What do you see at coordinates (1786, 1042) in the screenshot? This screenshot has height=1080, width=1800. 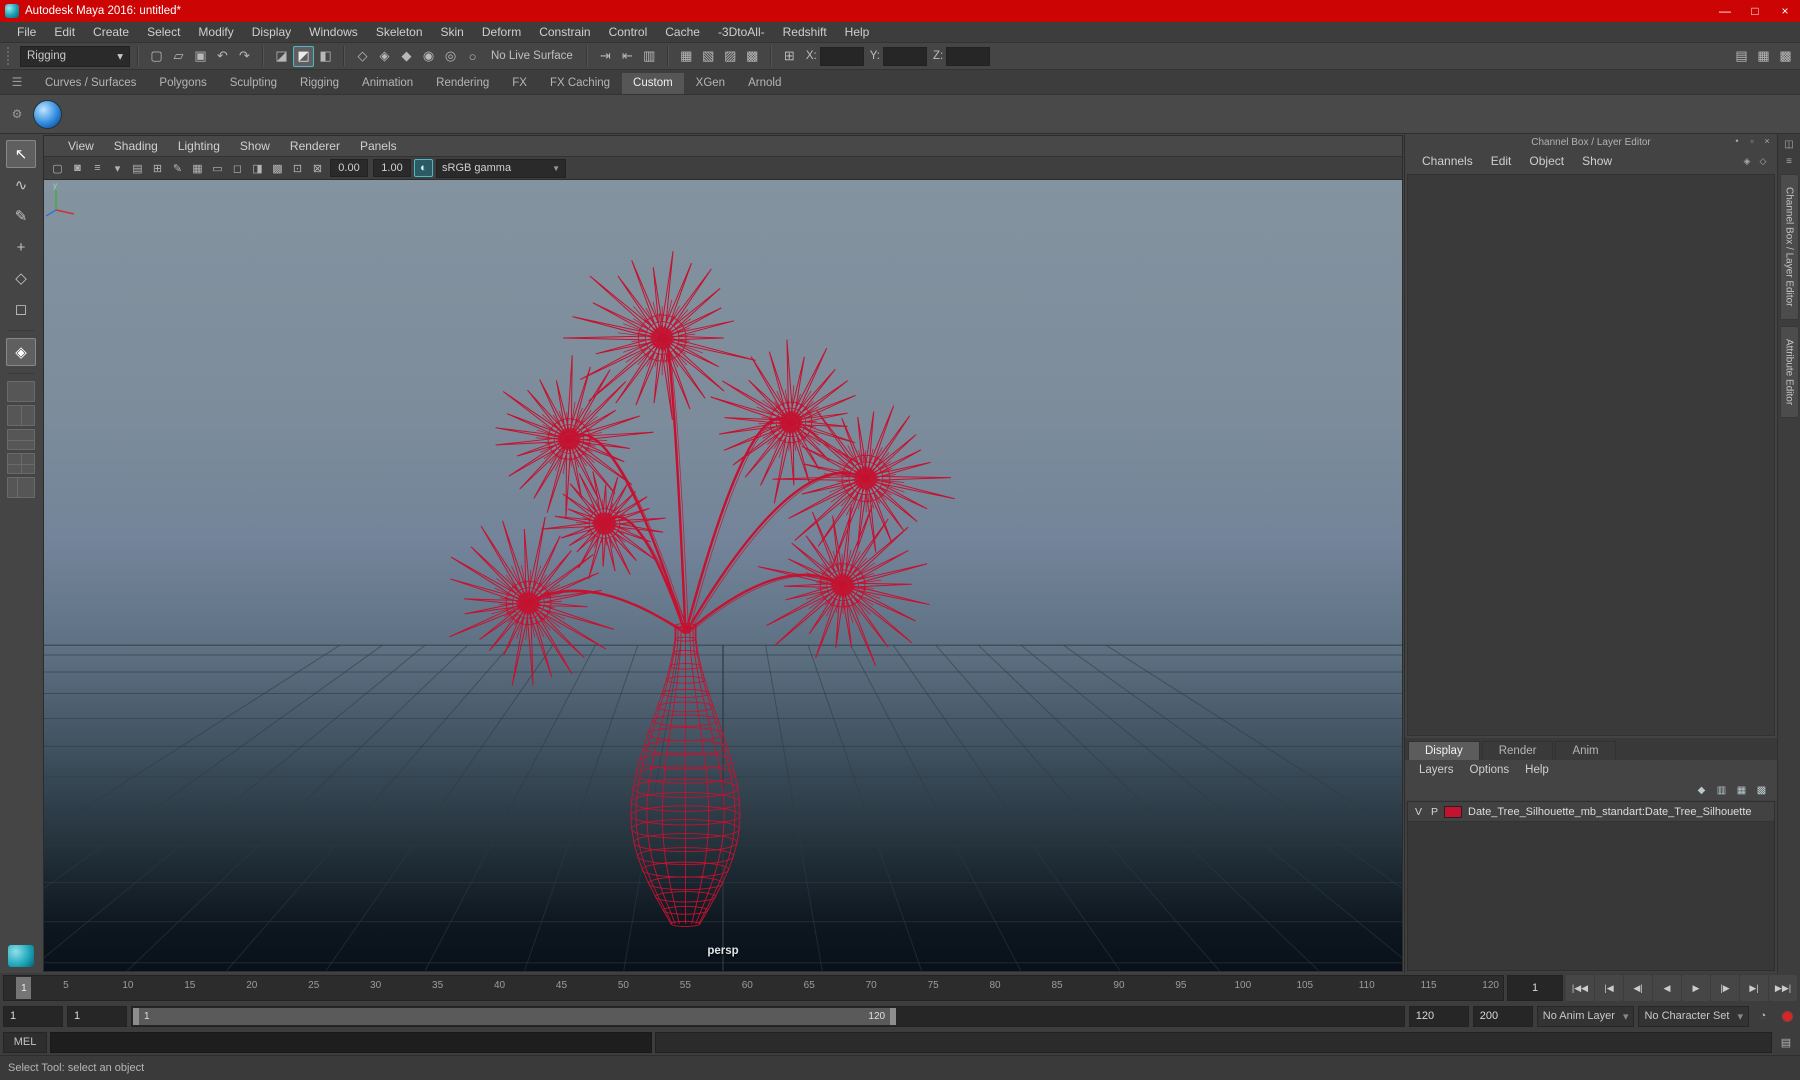 I see `script-editor-button: ▤` at bounding box center [1786, 1042].